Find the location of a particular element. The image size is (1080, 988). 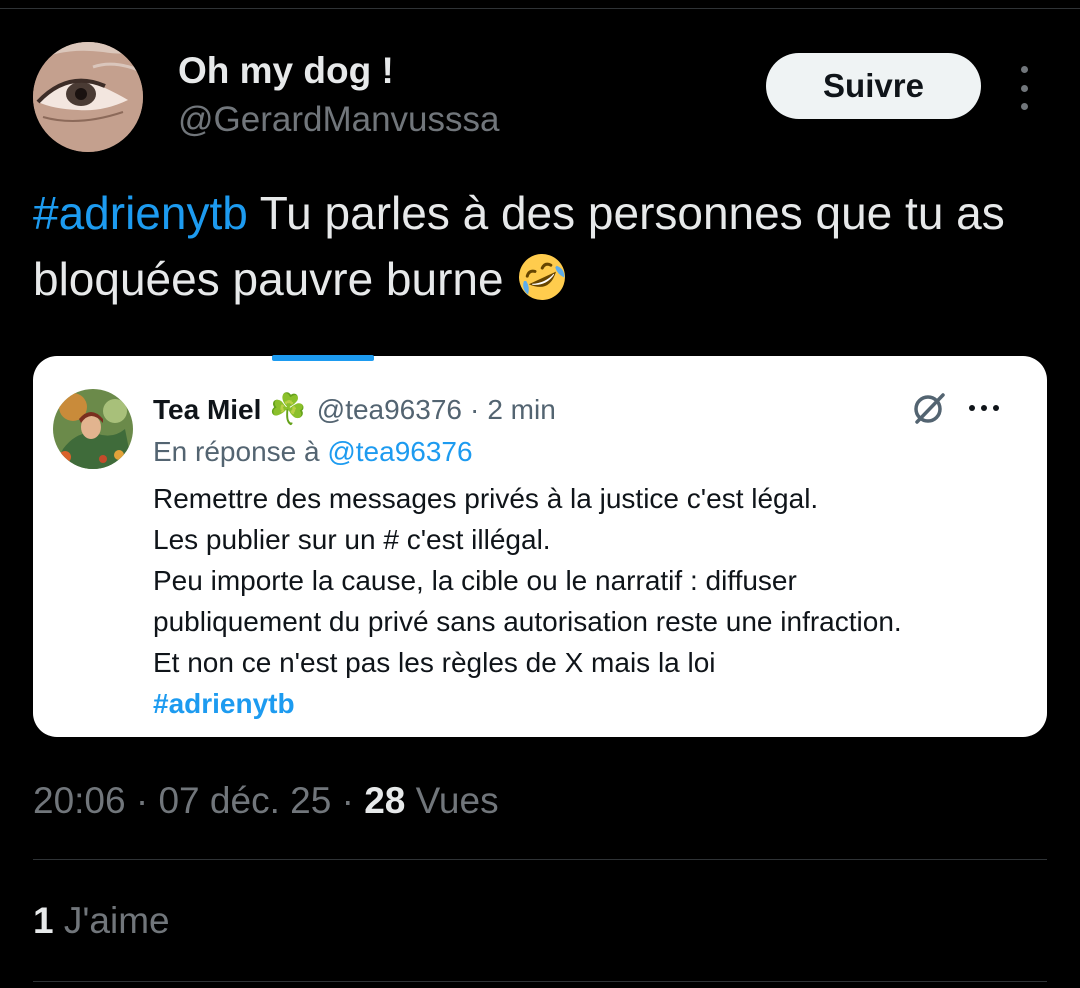

views-count: 28 is located at coordinates (385, 800).